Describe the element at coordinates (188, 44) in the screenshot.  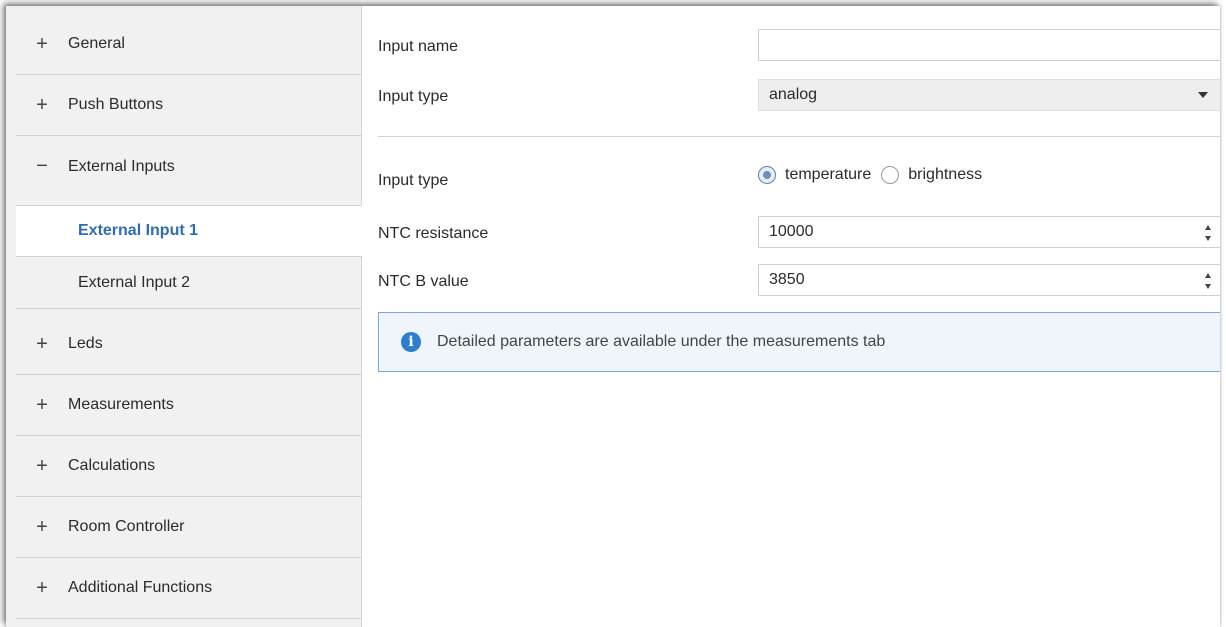
I see `sidebar-item-general: + General` at that location.